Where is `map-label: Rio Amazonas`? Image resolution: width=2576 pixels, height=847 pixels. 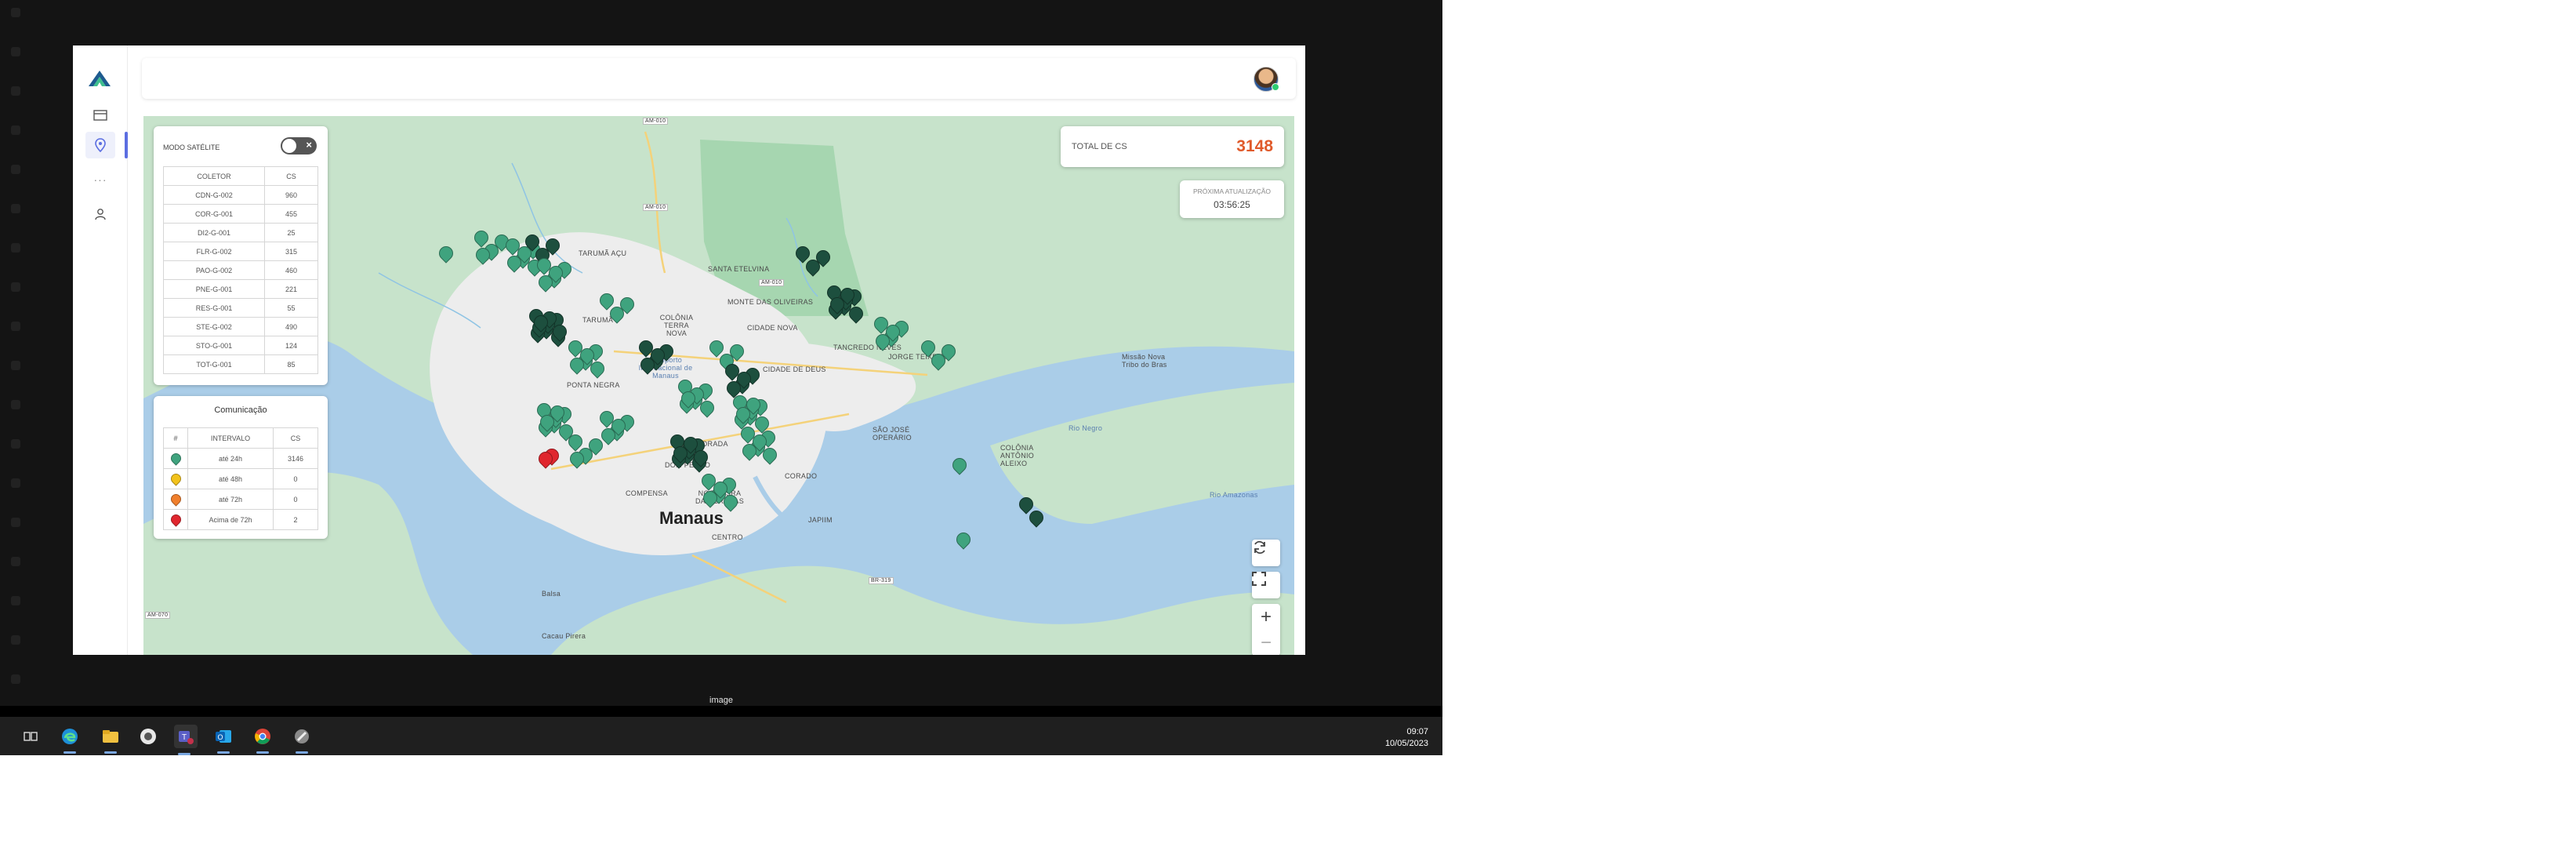
map-label: Rio Amazonas is located at coordinates (1234, 495).